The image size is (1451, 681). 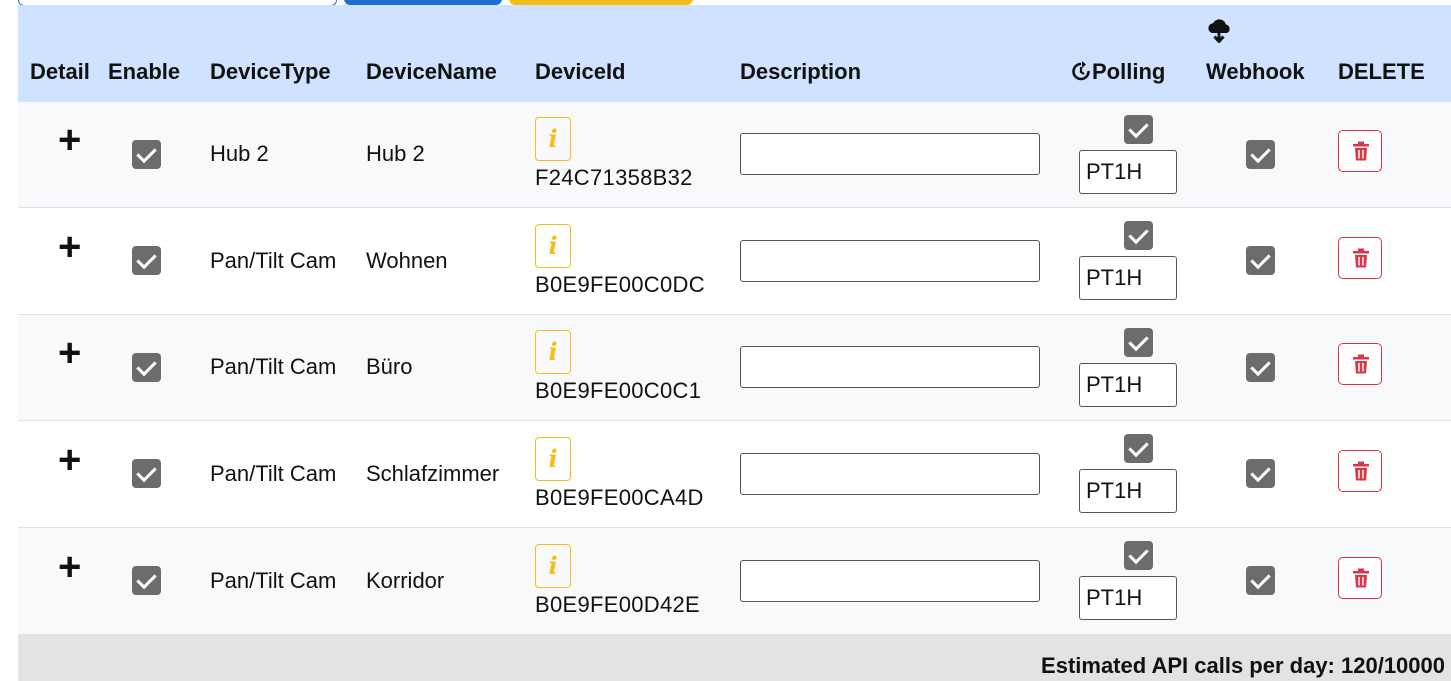 What do you see at coordinates (450, 154) in the screenshot?
I see `device-name-cell: Hub 2` at bounding box center [450, 154].